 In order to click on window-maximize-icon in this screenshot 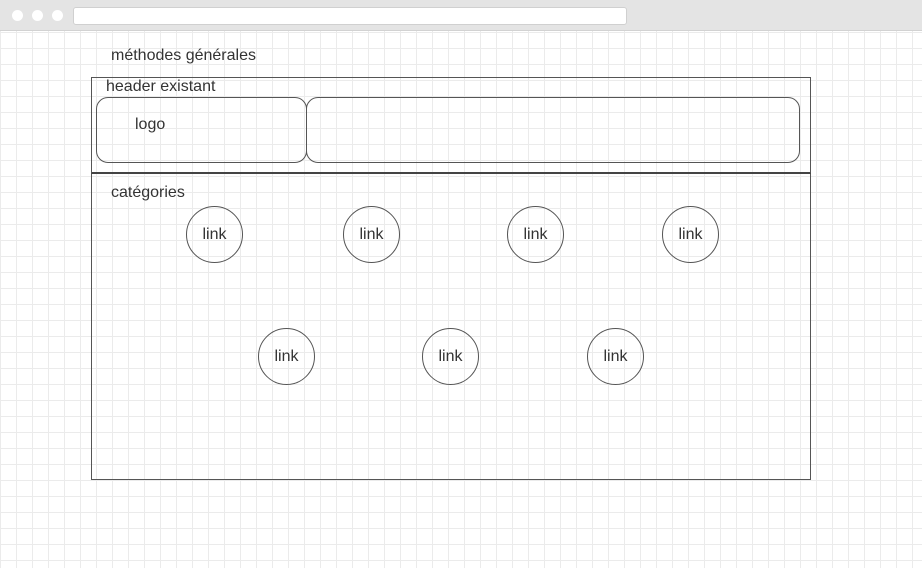, I will do `click(57, 15)`.